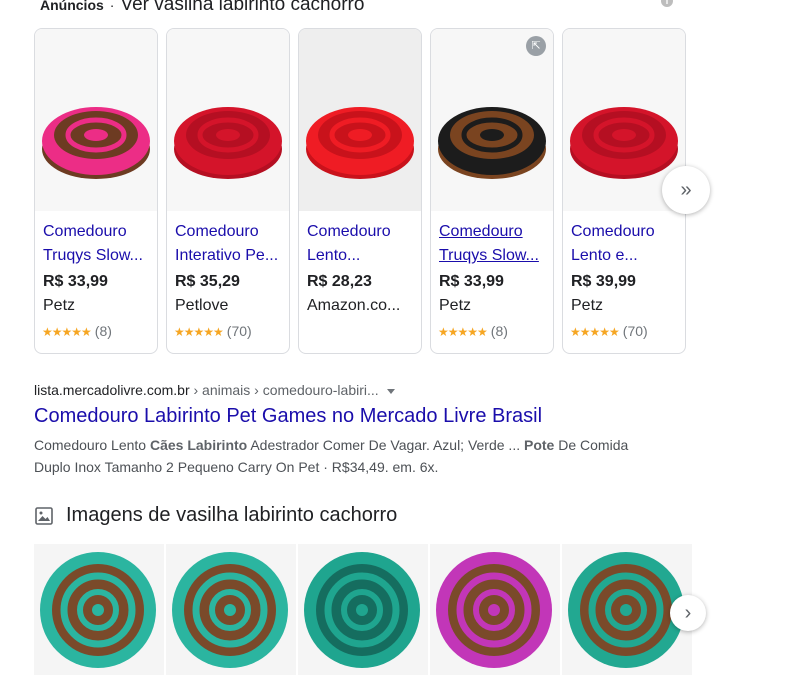 This screenshot has width=799, height=689. I want to click on images-heading: Imagens de vasilha labirinto cachorro, so click(231, 515).